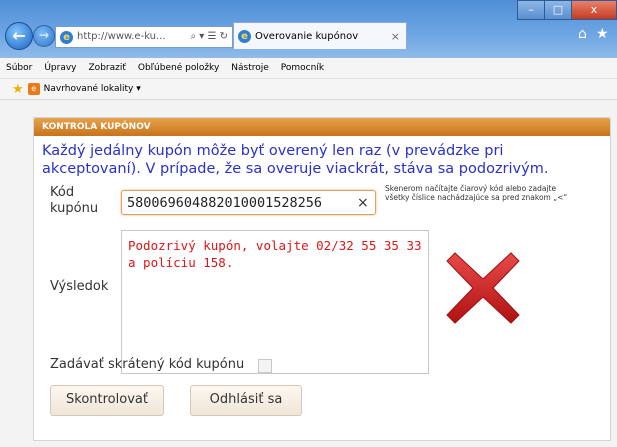  What do you see at coordinates (483, 288) in the screenshot?
I see `red-x-icon` at bounding box center [483, 288].